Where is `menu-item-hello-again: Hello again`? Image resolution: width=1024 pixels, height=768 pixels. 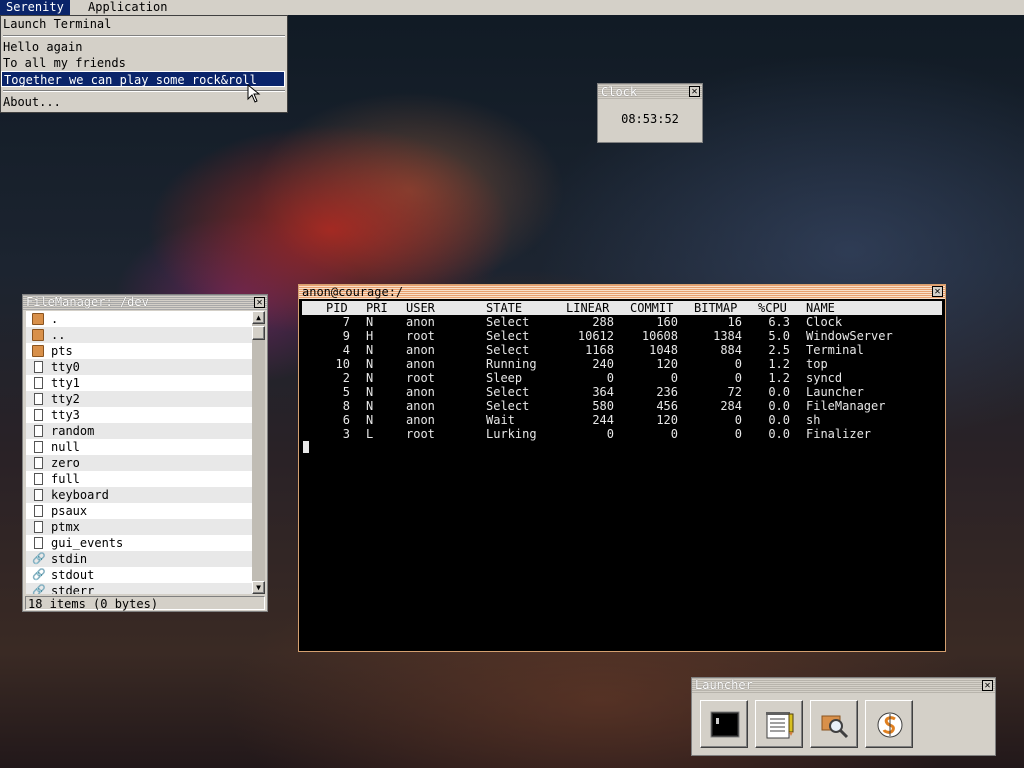
menu-item-hello-again: Hello again is located at coordinates (143, 47).